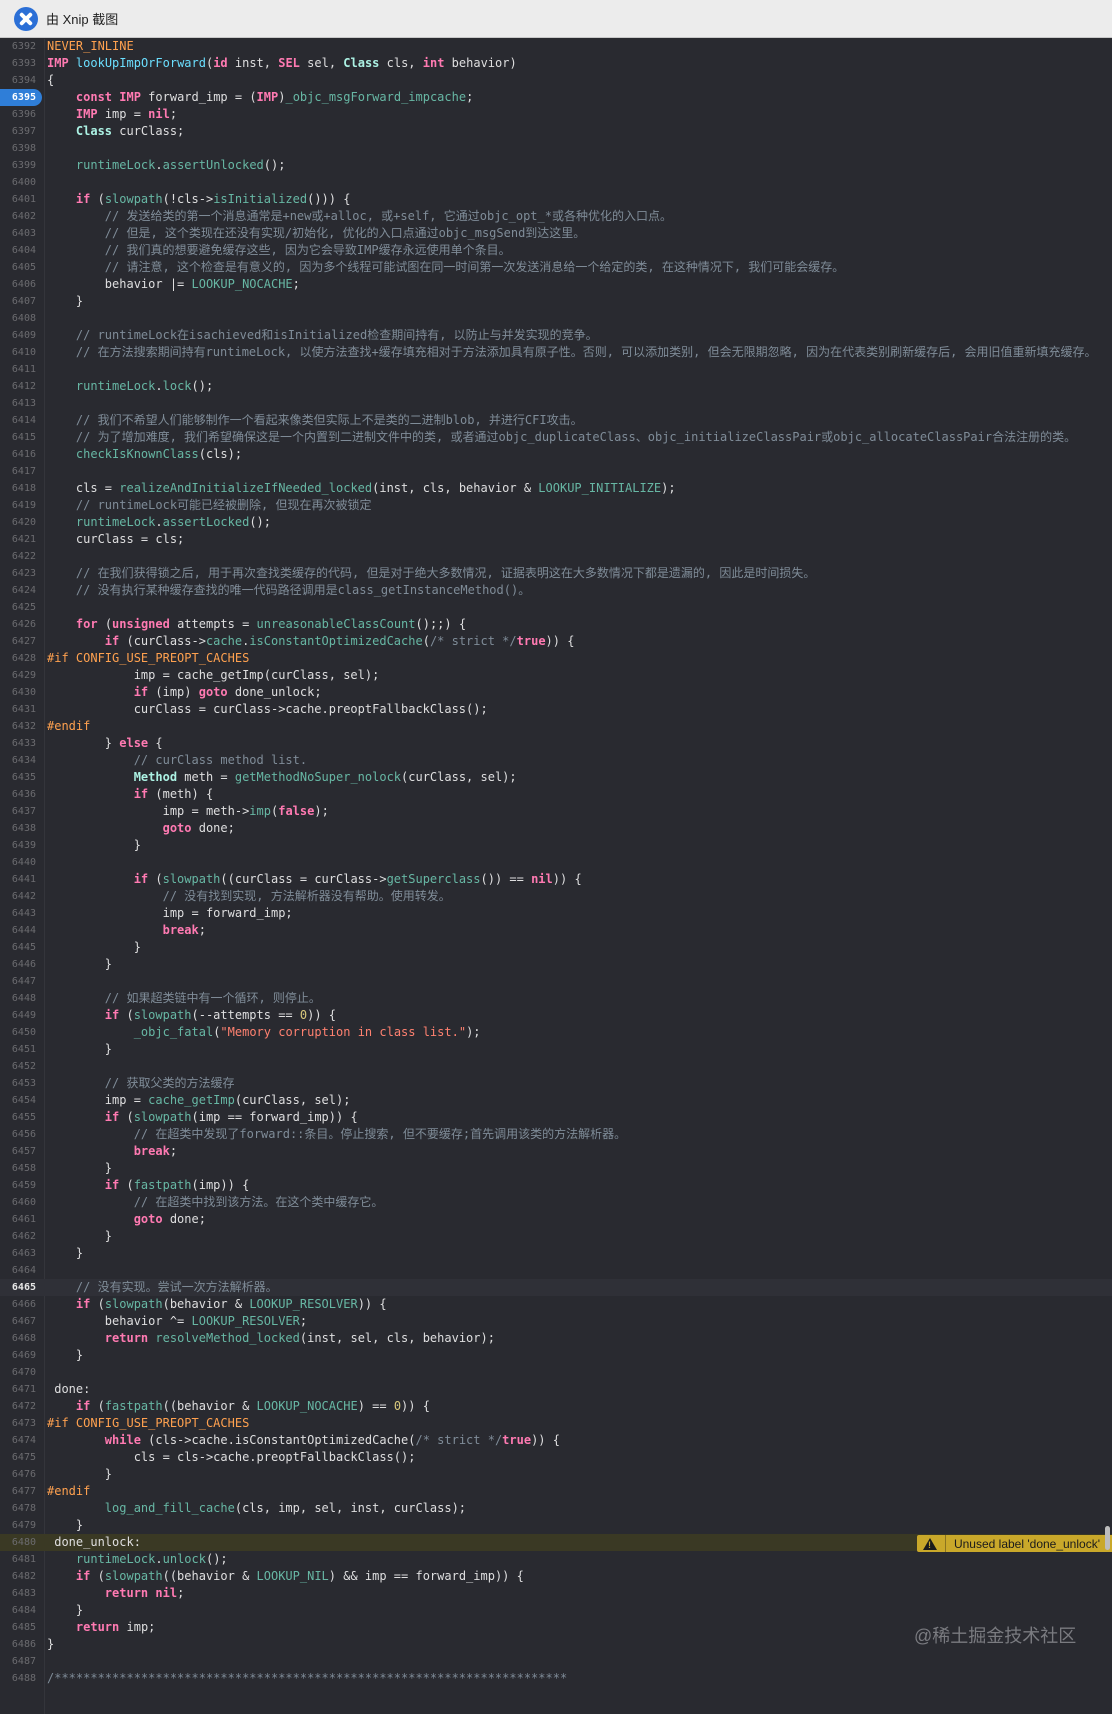  Describe the element at coordinates (556, 794) in the screenshot. I see `code-line: 6436 if (meth) {` at that location.